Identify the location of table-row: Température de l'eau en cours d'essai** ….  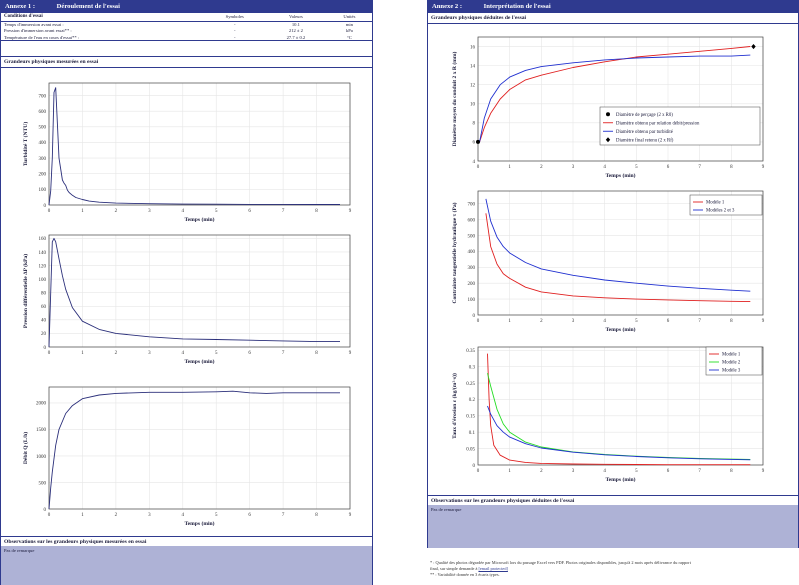
(186, 37).